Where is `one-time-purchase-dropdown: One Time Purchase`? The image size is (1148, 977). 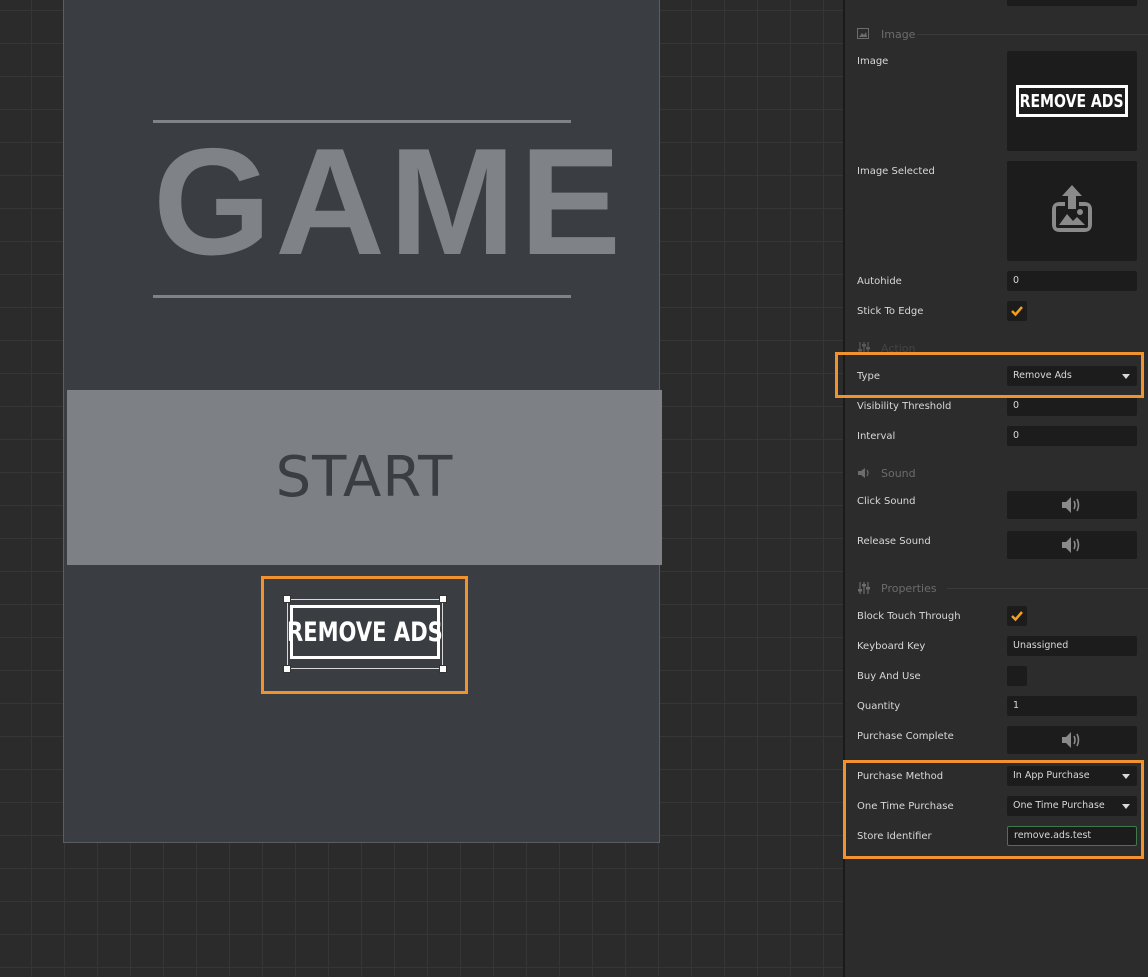
one-time-purchase-dropdown: One Time Purchase is located at coordinates (1072, 806).